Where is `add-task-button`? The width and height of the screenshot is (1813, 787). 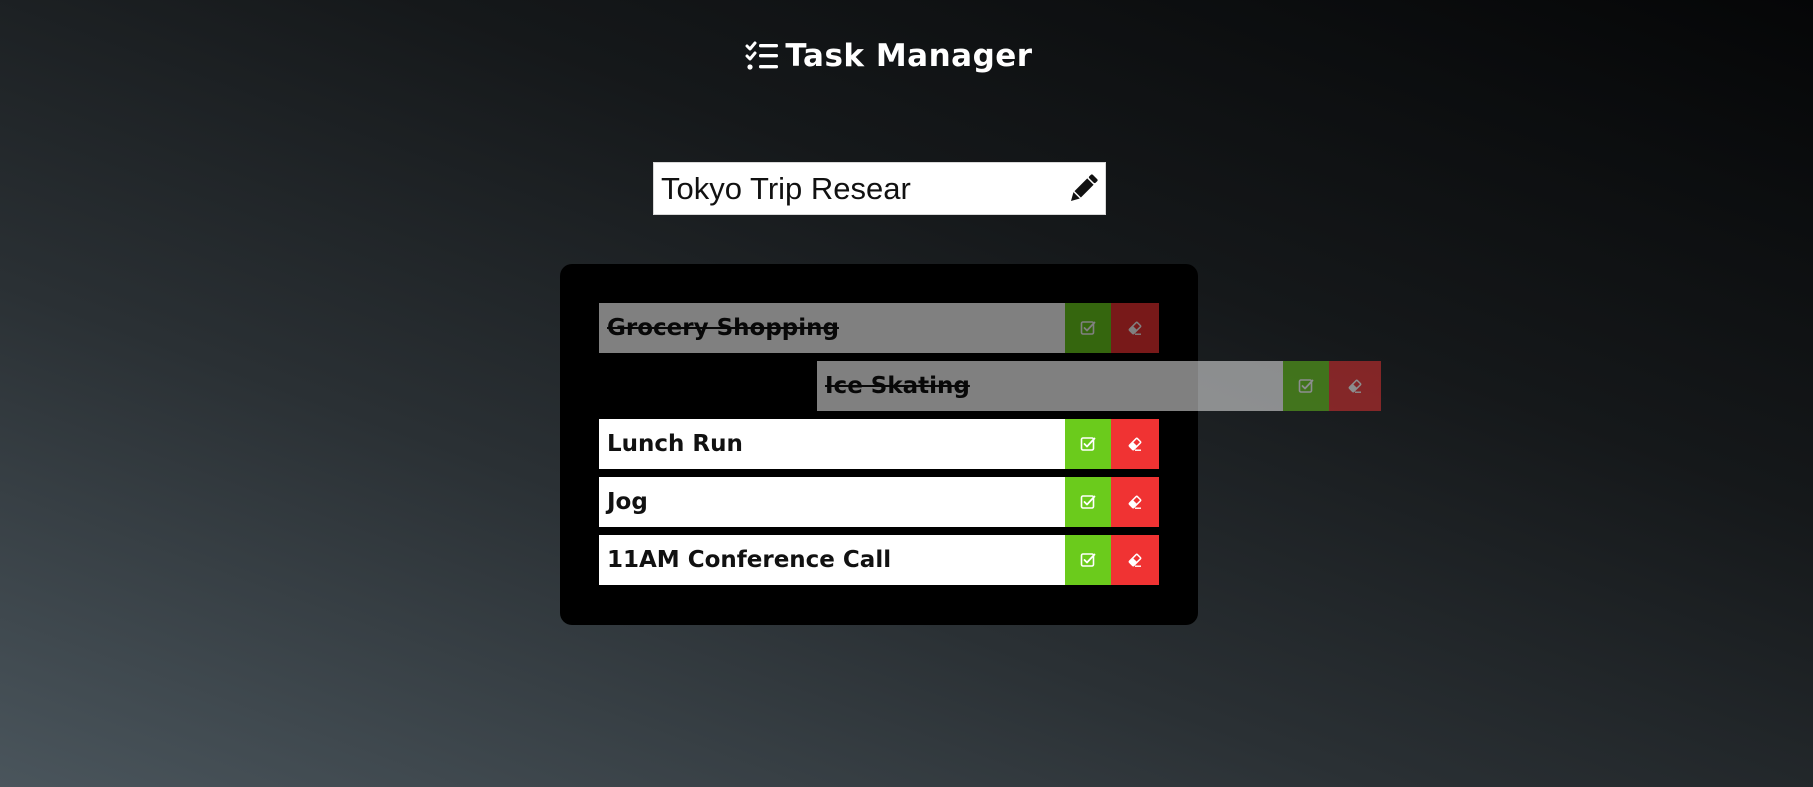 add-task-button is located at coordinates (1082, 188).